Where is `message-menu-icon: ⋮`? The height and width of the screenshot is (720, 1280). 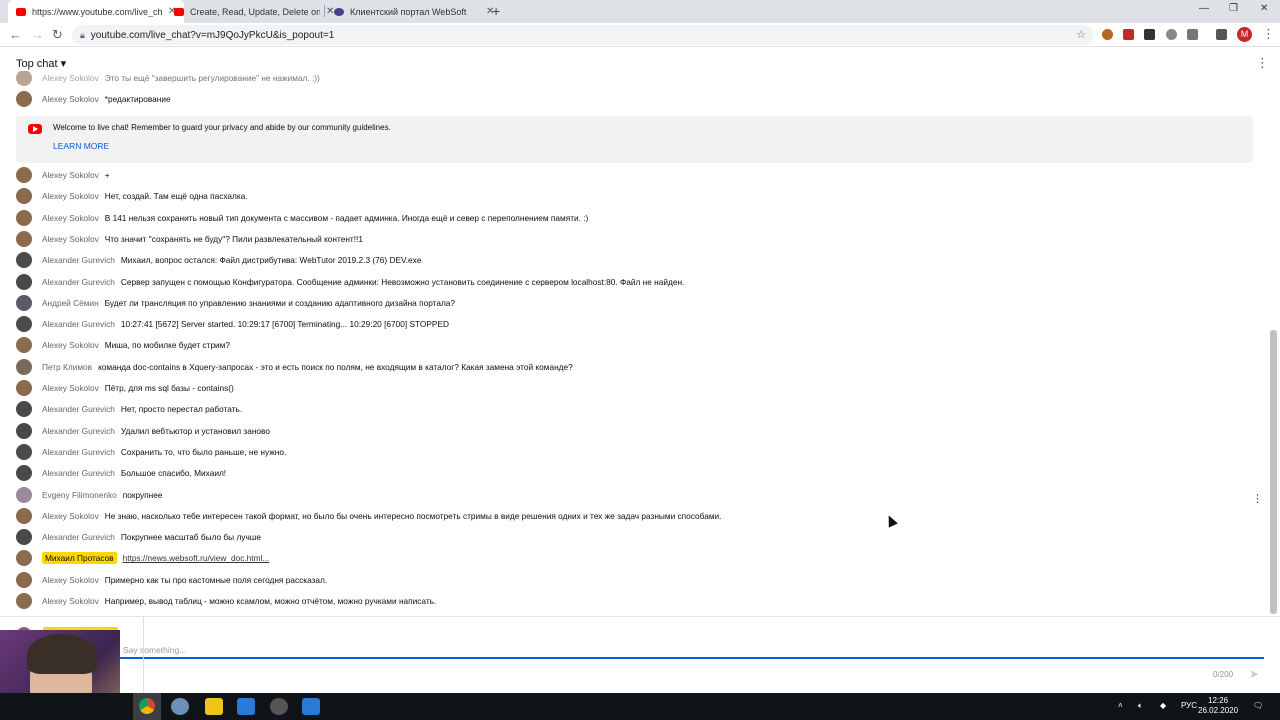 message-menu-icon: ⋮ is located at coordinates (1257, 498).